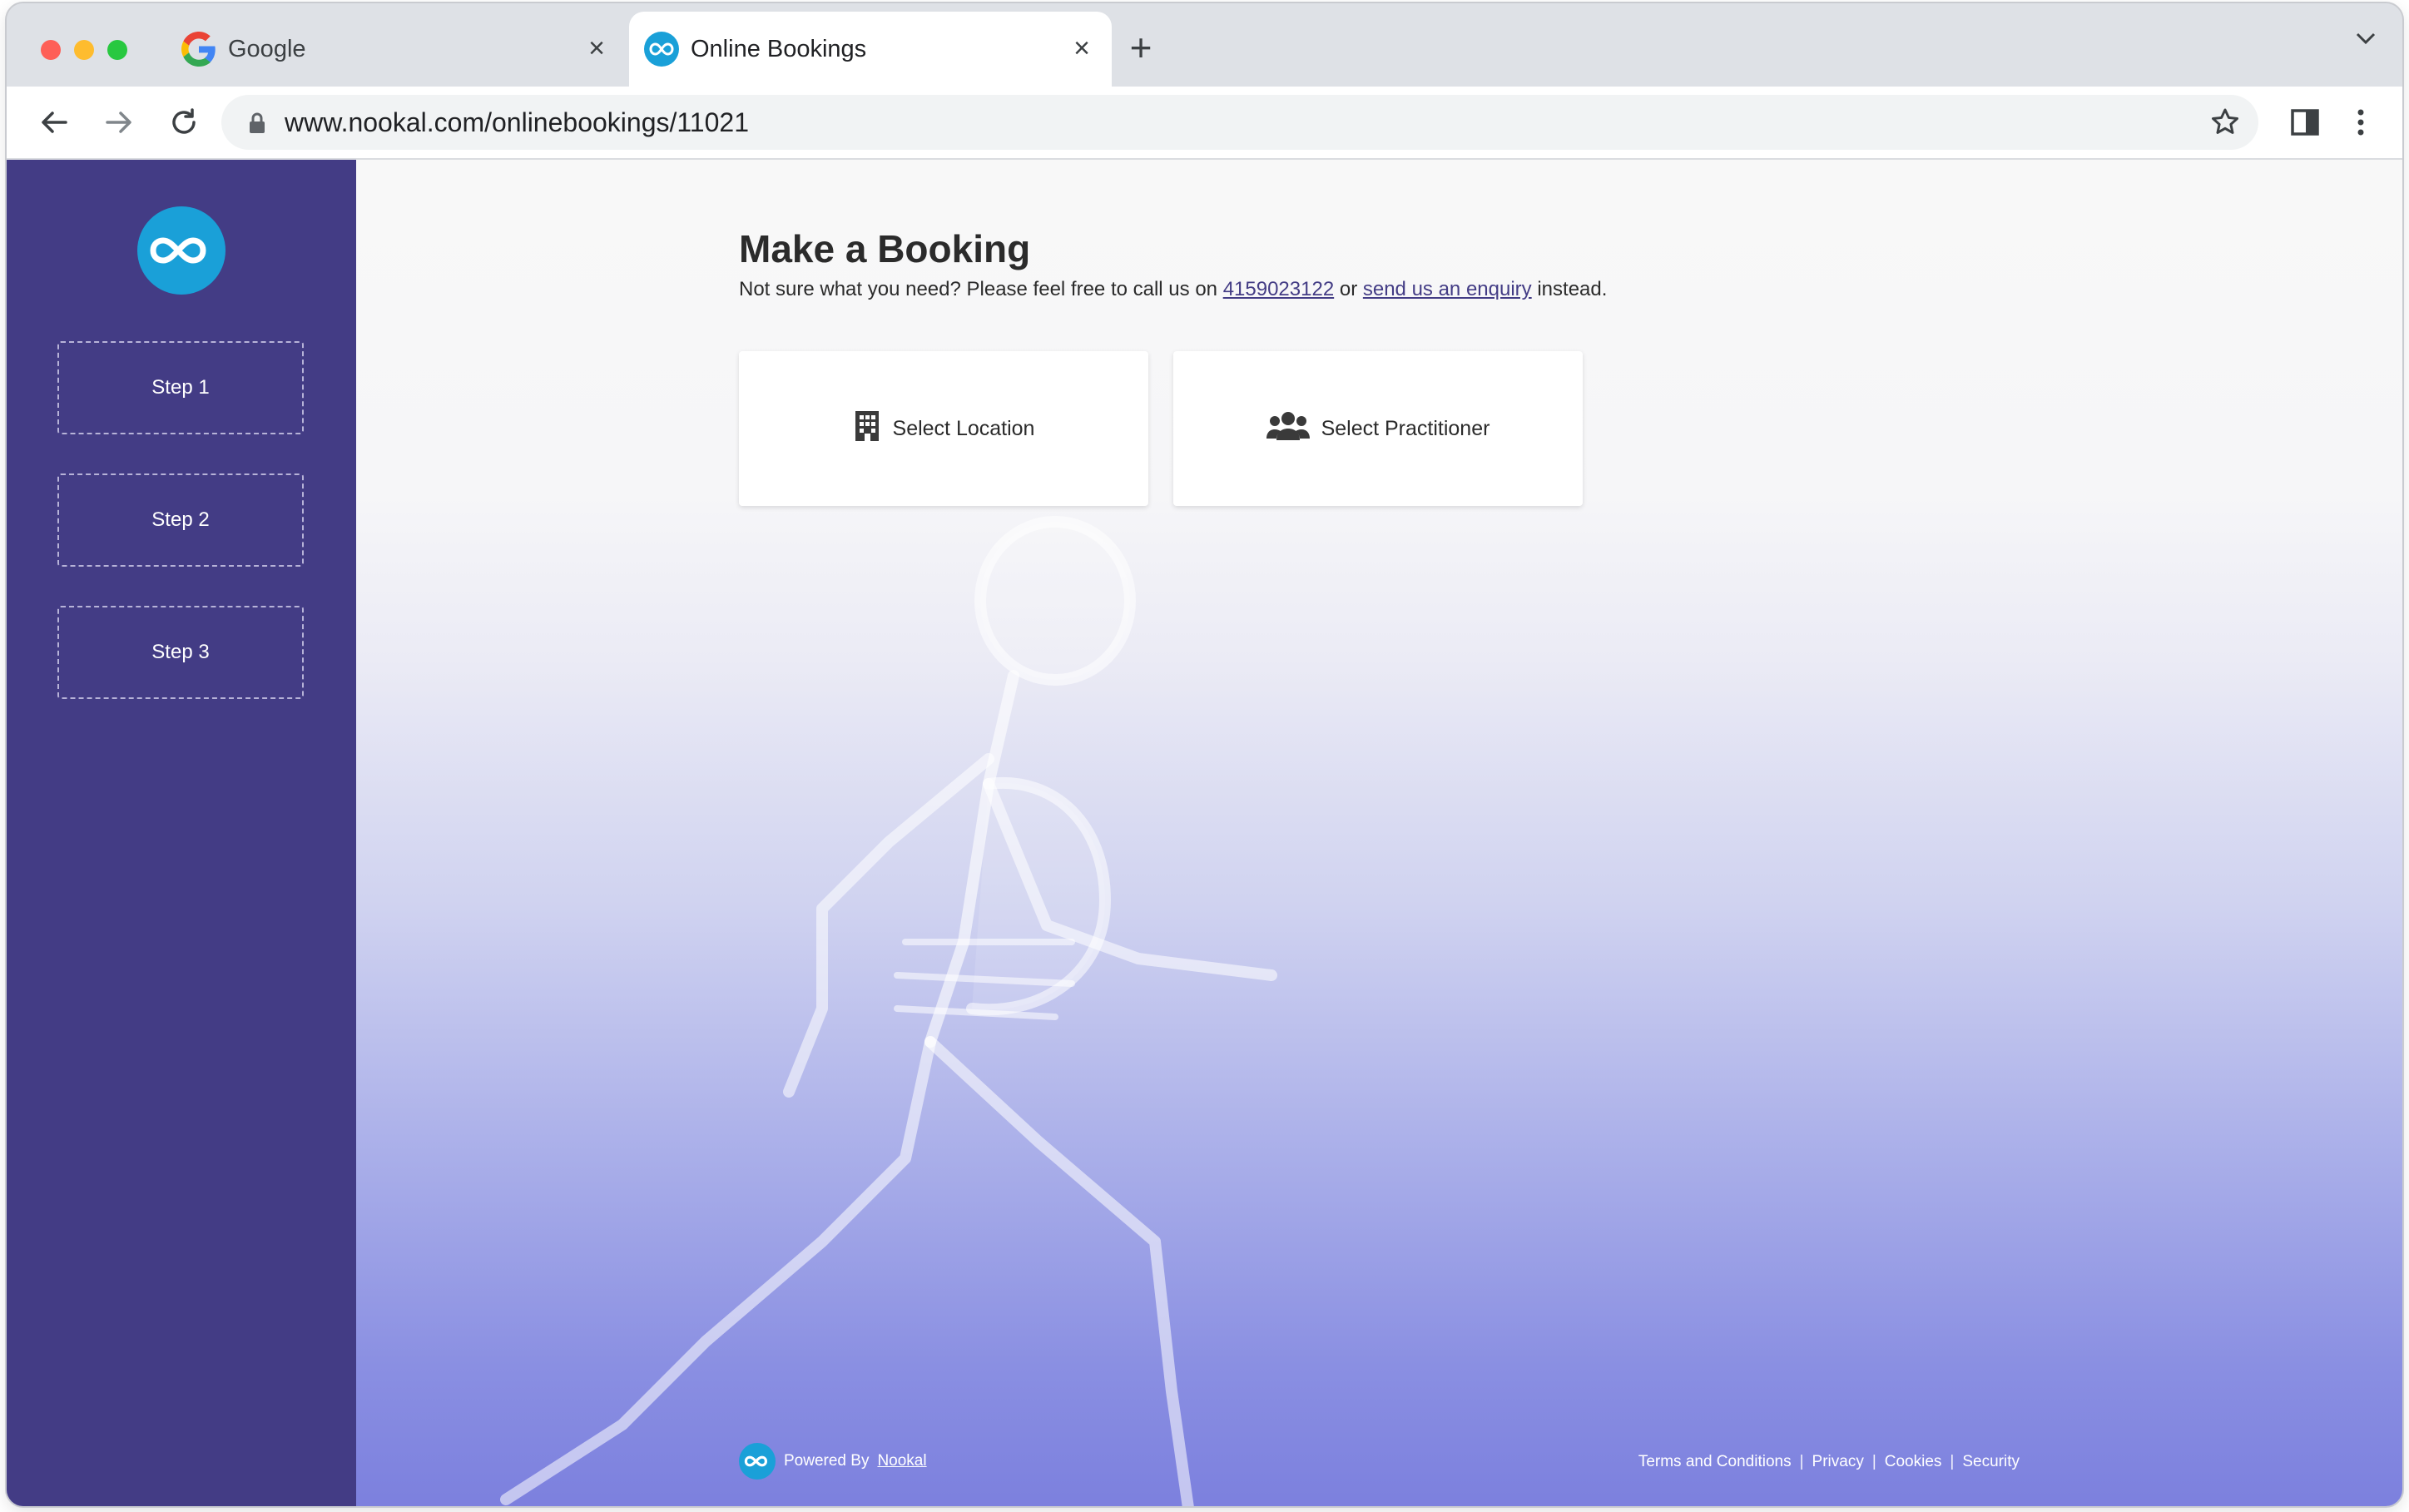 The height and width of the screenshot is (1512, 2409). What do you see at coordinates (827, 1461) in the screenshot?
I see `powered-by-text: Powered By` at bounding box center [827, 1461].